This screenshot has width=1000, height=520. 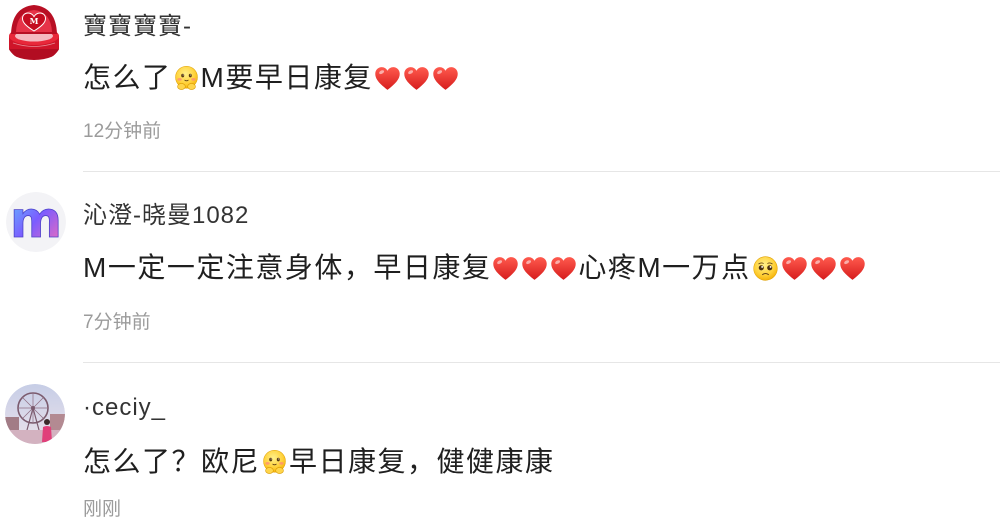 What do you see at coordinates (137, 27) in the screenshot?
I see `username: 寶寶寶寶-` at bounding box center [137, 27].